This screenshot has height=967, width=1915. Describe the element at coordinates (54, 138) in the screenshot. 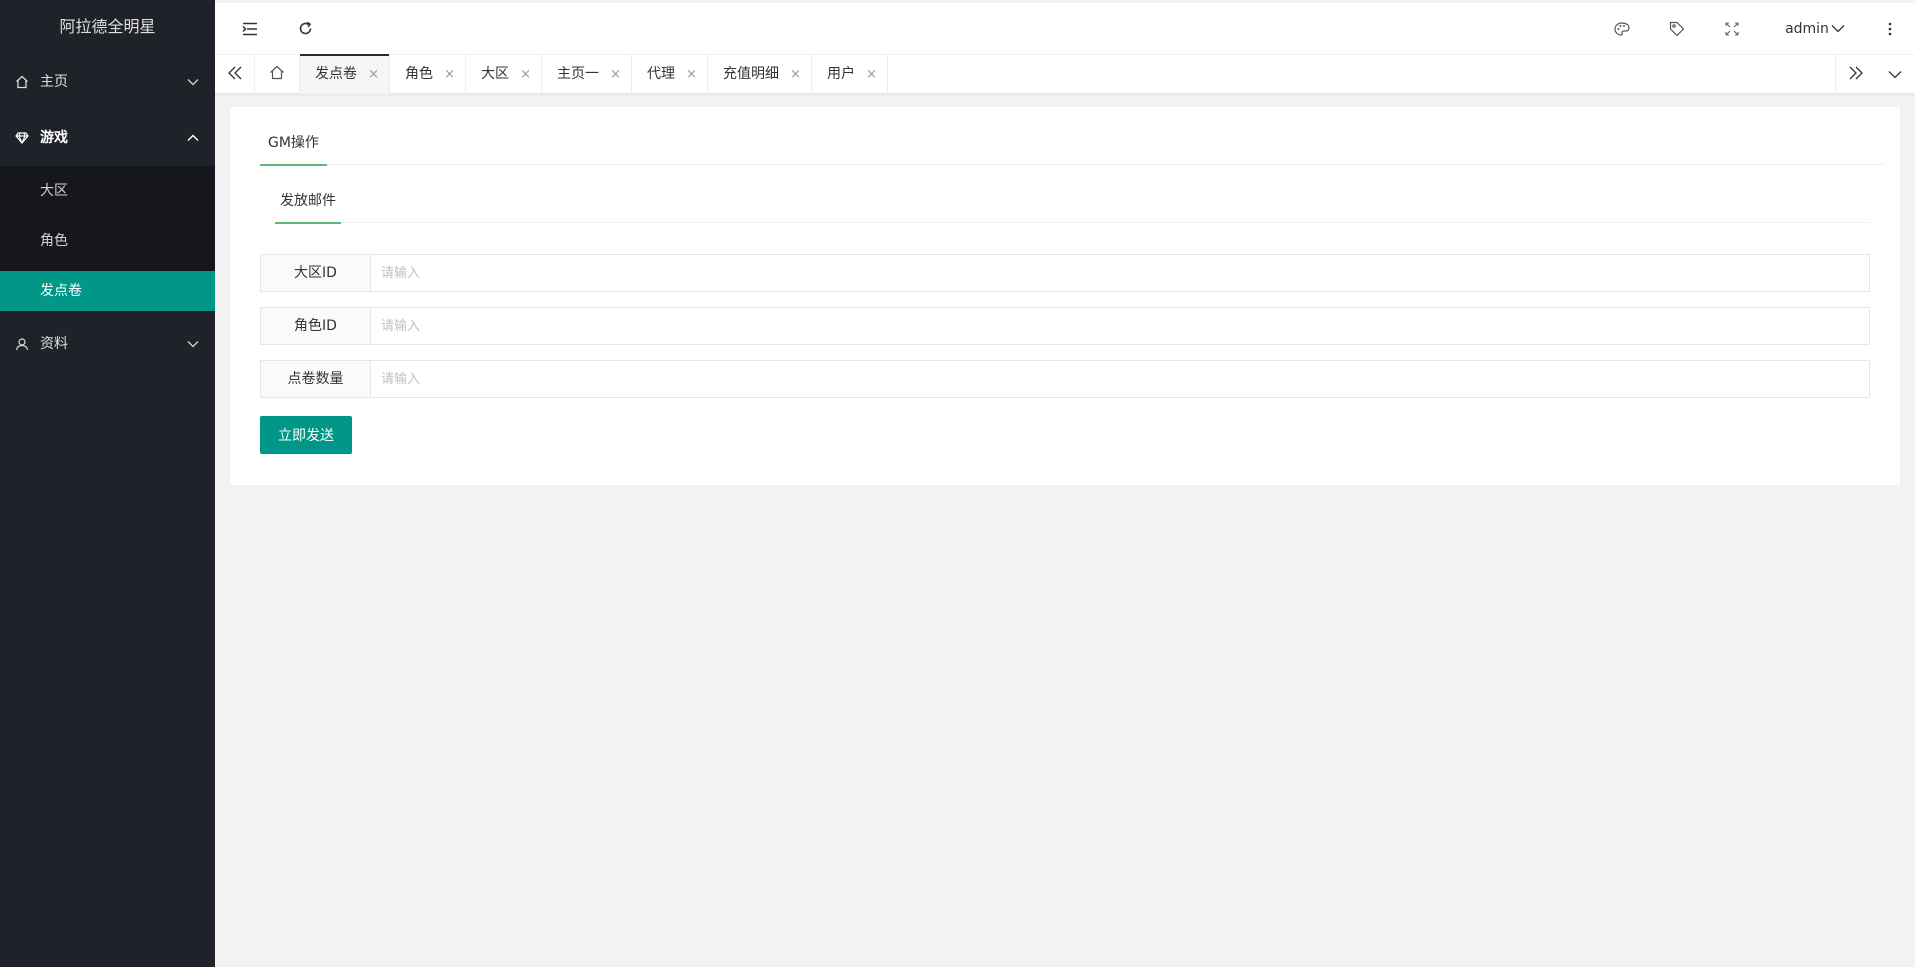

I see `sidebar-item-label: 游戏` at that location.